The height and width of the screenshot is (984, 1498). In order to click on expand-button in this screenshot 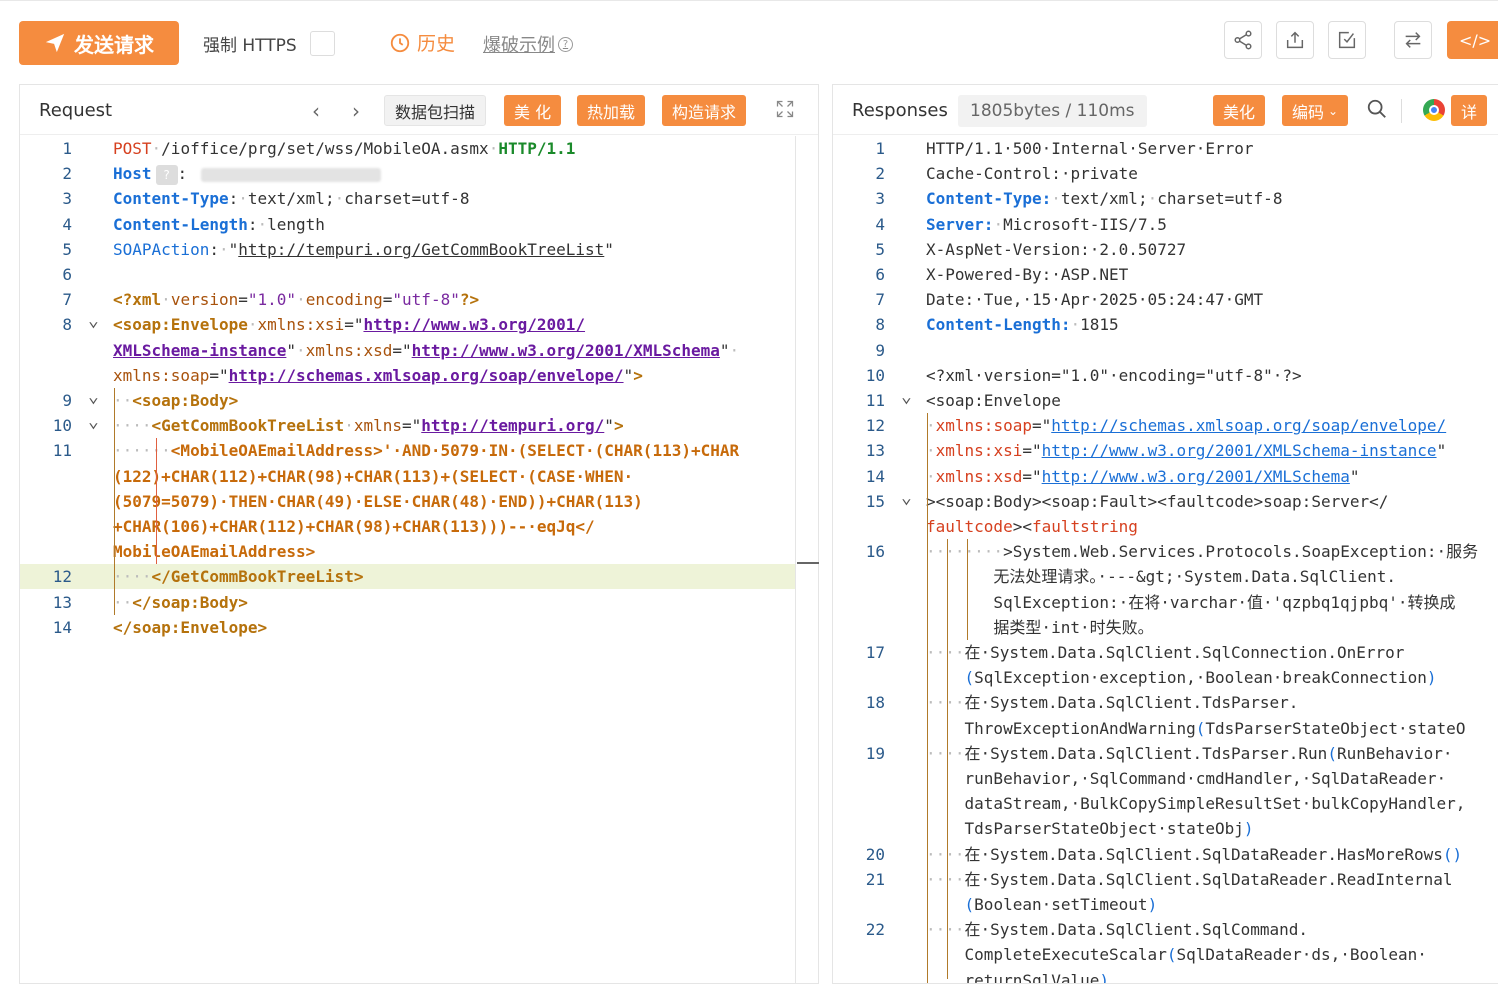, I will do `click(785, 109)`.